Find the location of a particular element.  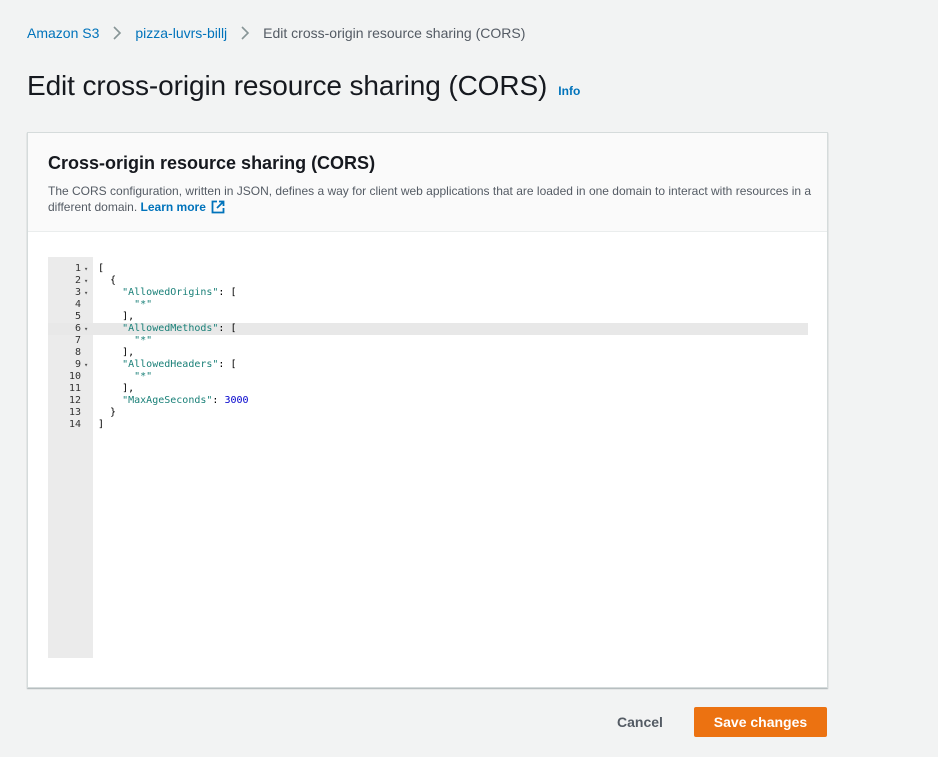

code-text: "AllowedHeaders": [ is located at coordinates (179, 364).